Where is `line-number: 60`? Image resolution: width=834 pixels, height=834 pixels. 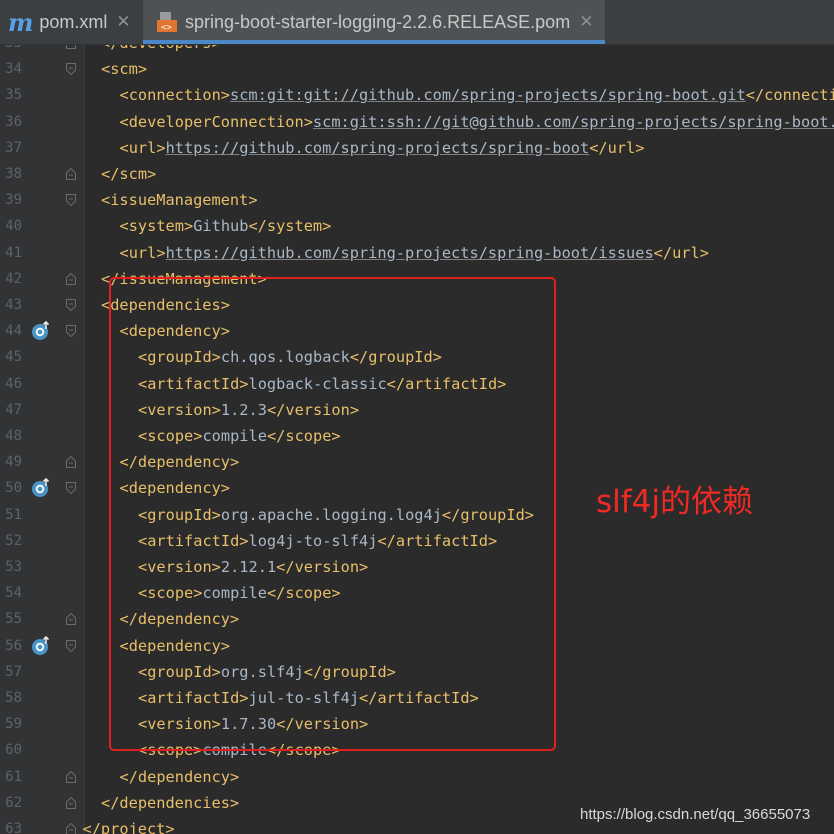 line-number: 60 is located at coordinates (13, 750).